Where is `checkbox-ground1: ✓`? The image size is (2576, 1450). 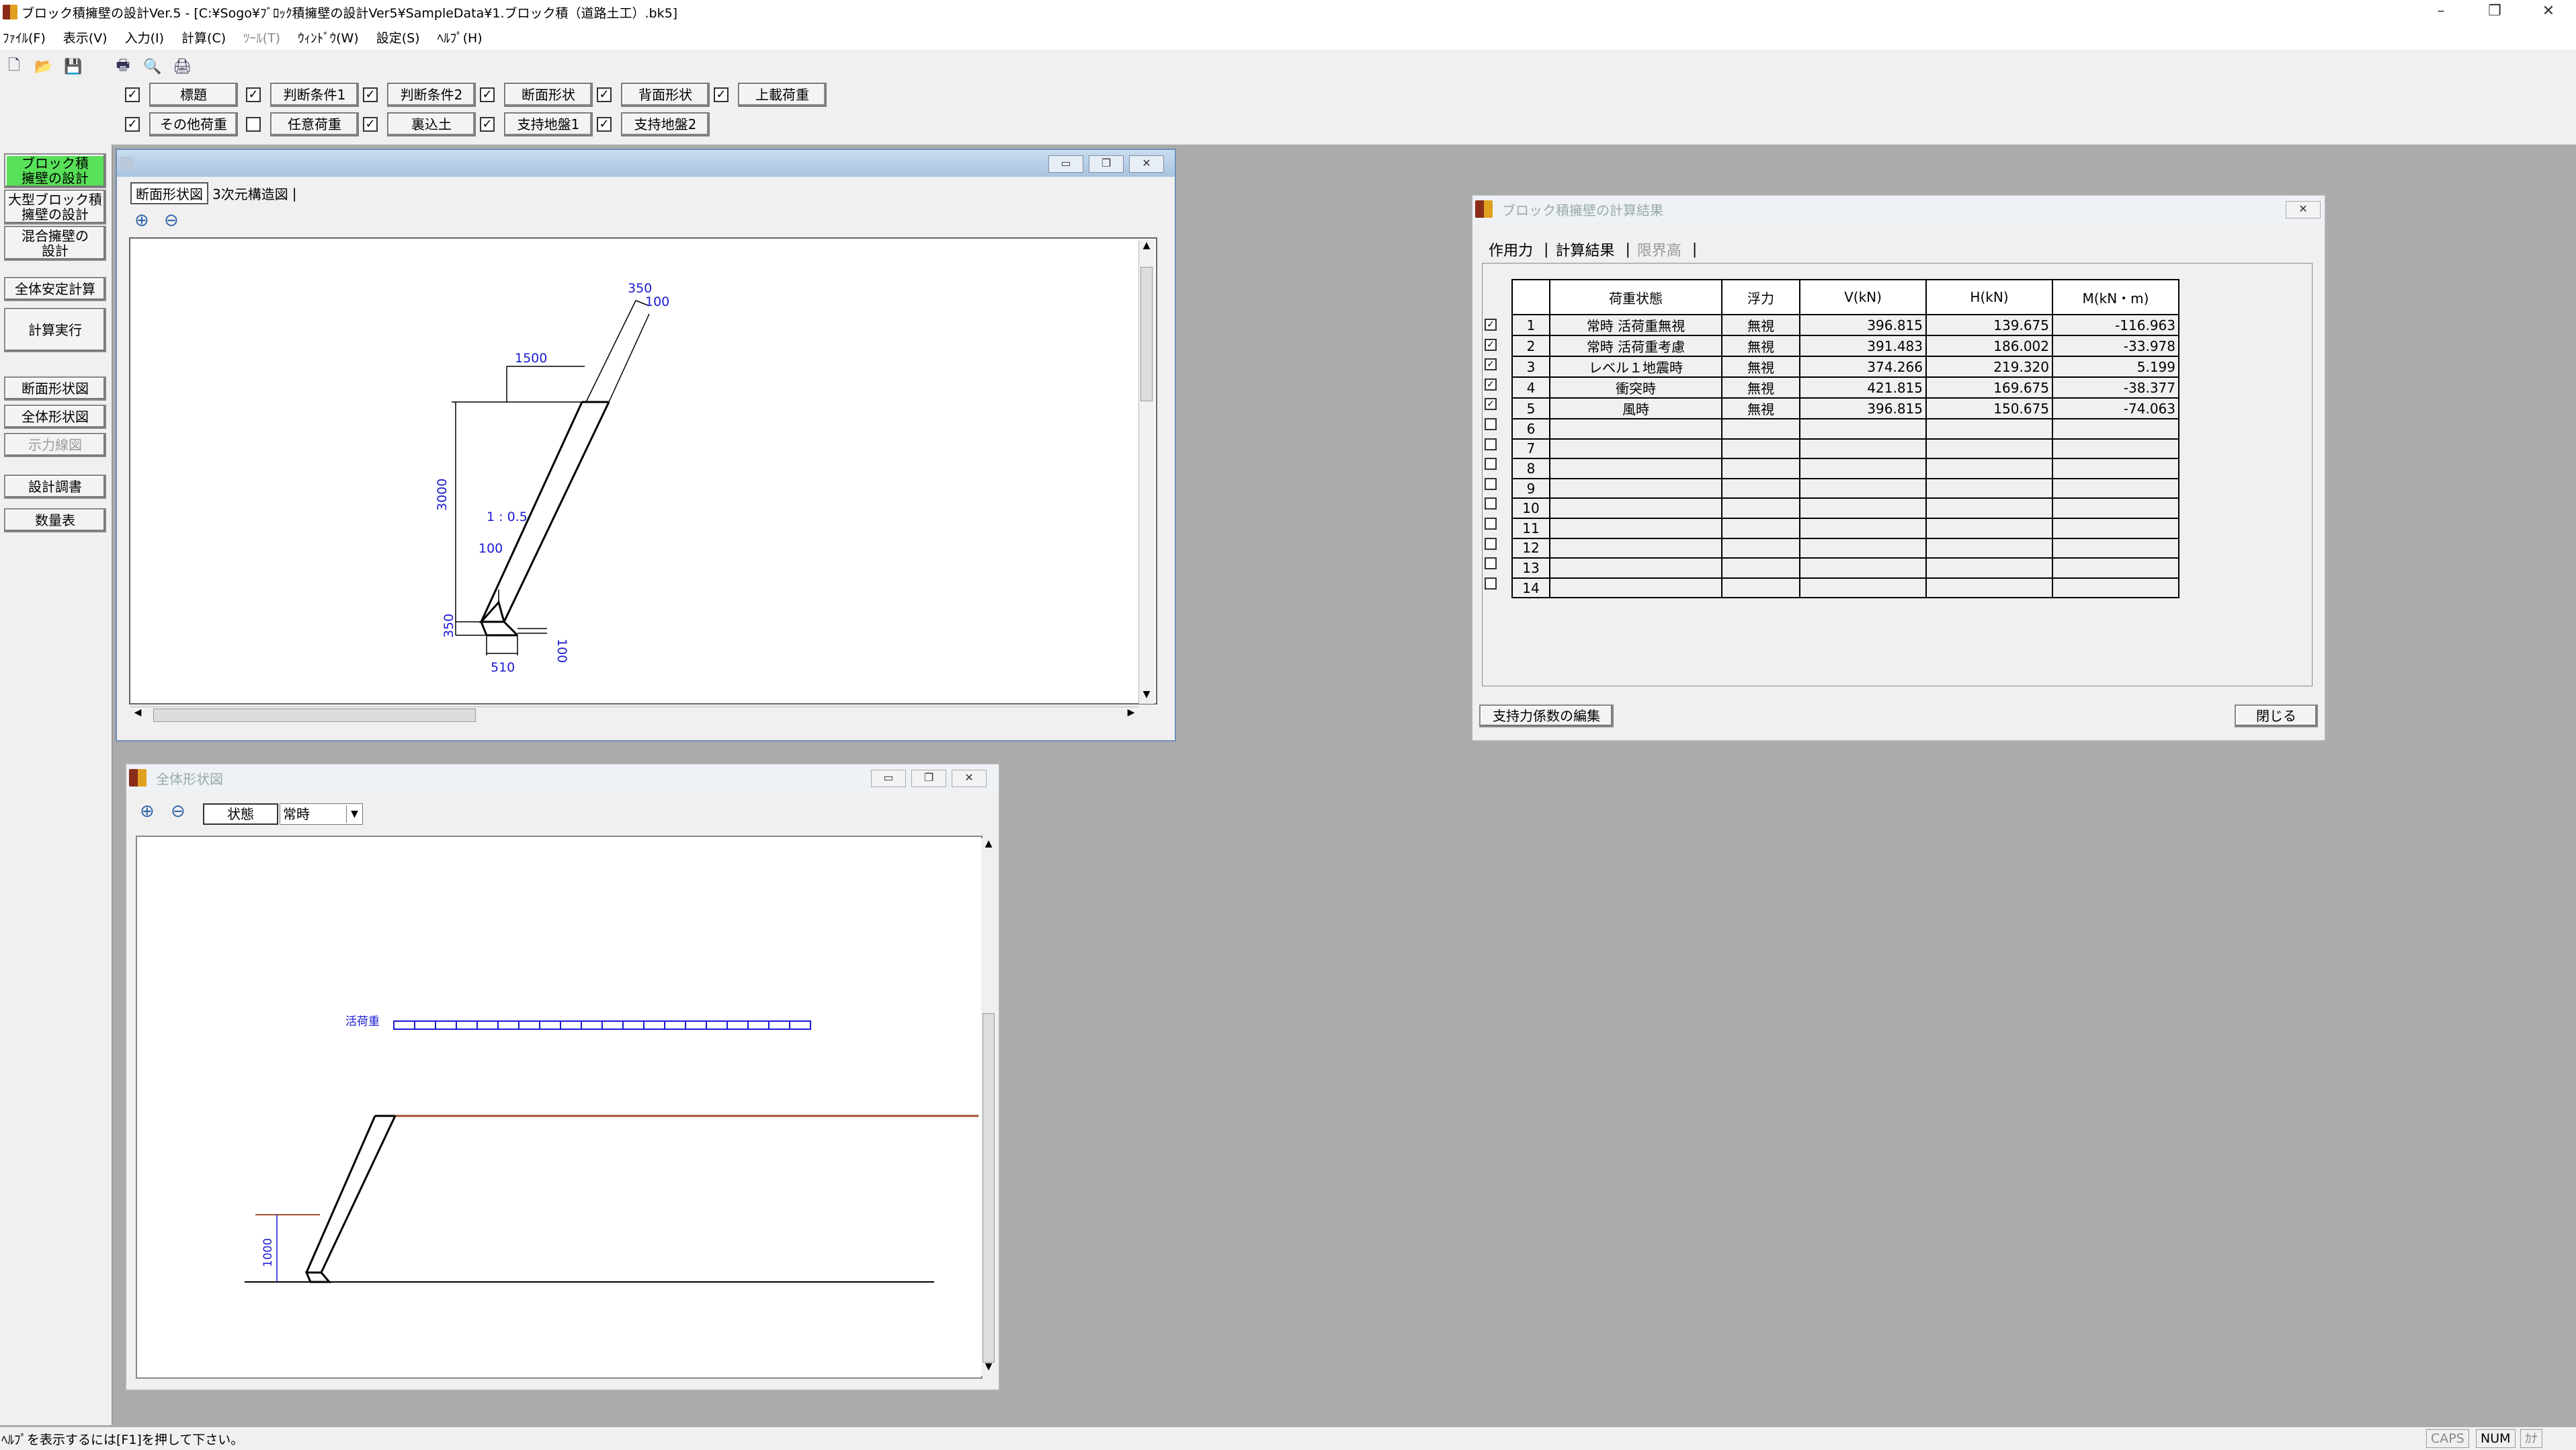 checkbox-ground1: ✓ is located at coordinates (487, 124).